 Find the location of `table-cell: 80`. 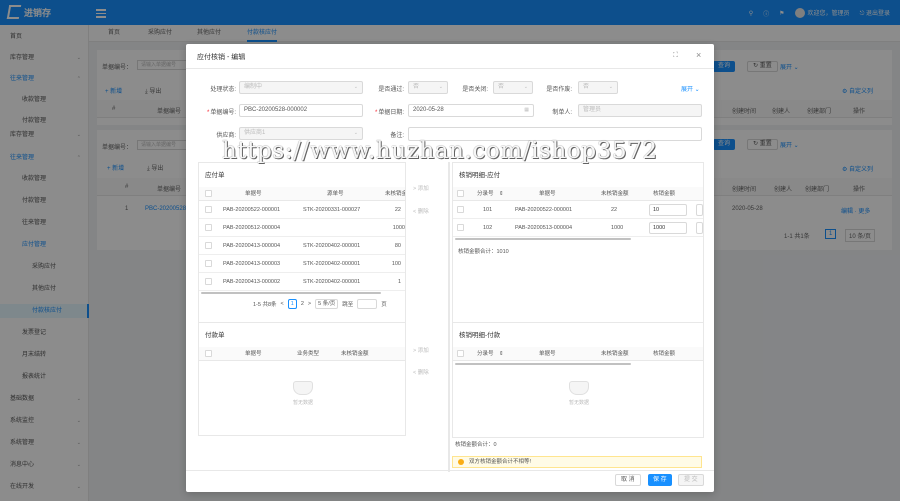

table-cell: 80 is located at coordinates (397, 246).